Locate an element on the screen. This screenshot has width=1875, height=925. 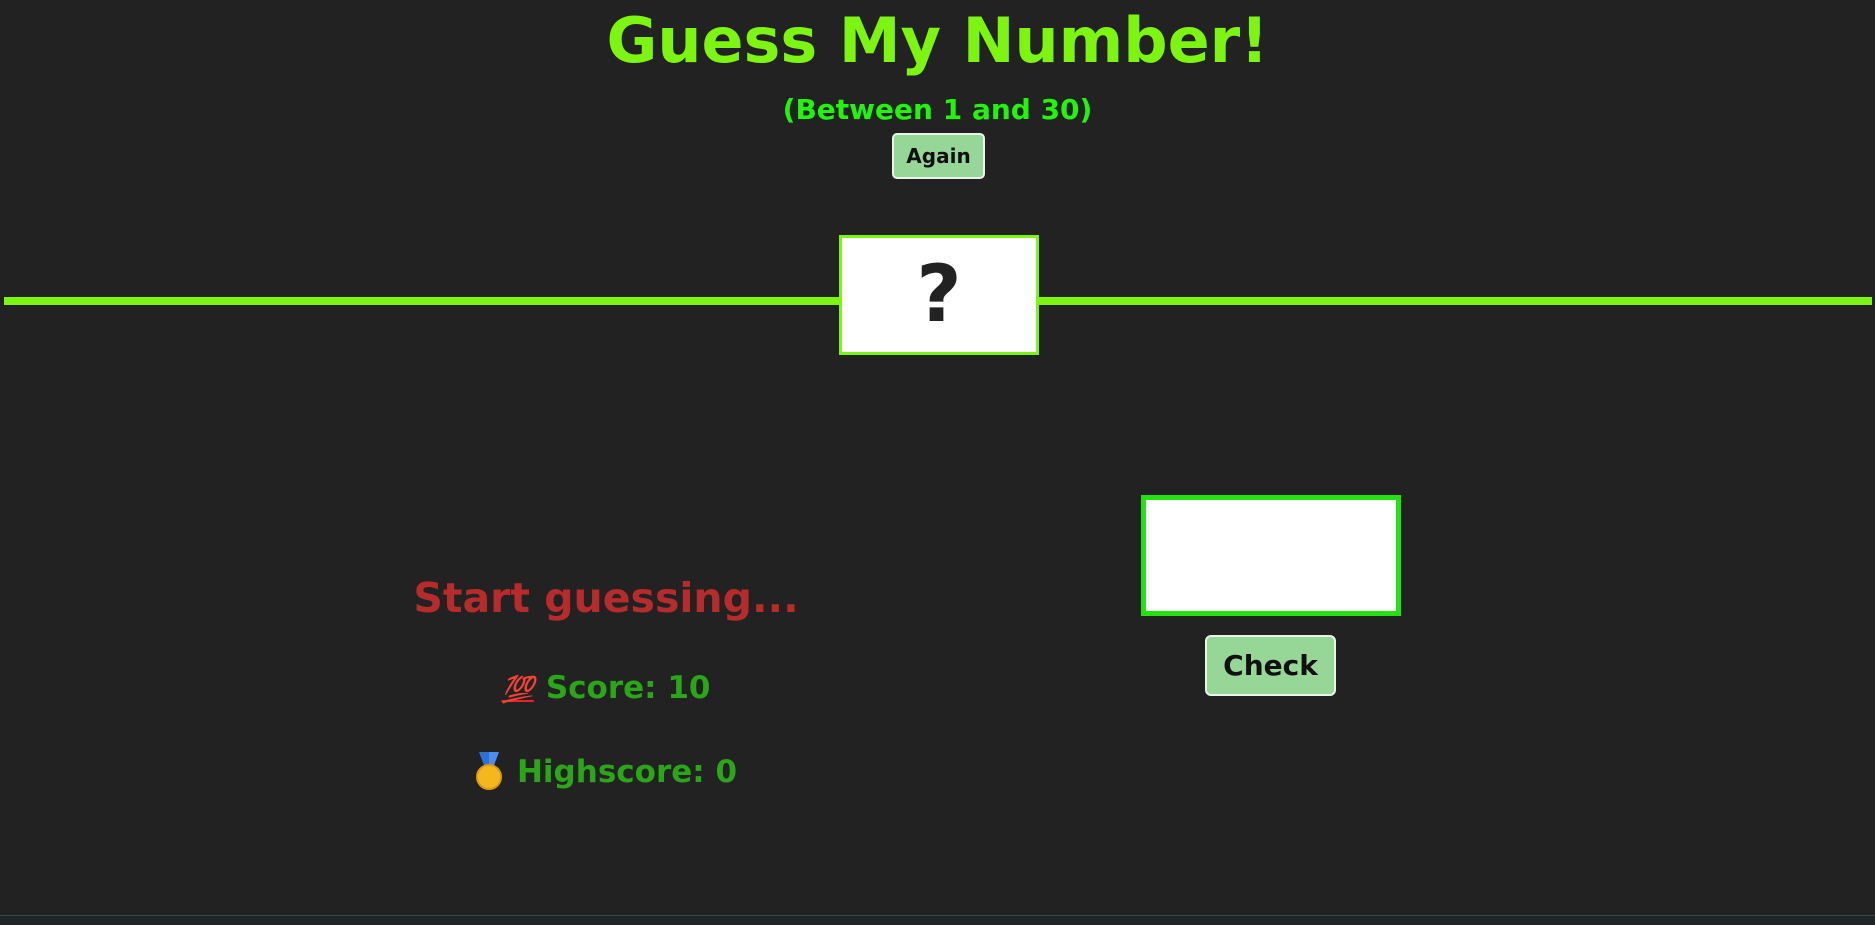
again-button: Again is located at coordinates (938, 156).